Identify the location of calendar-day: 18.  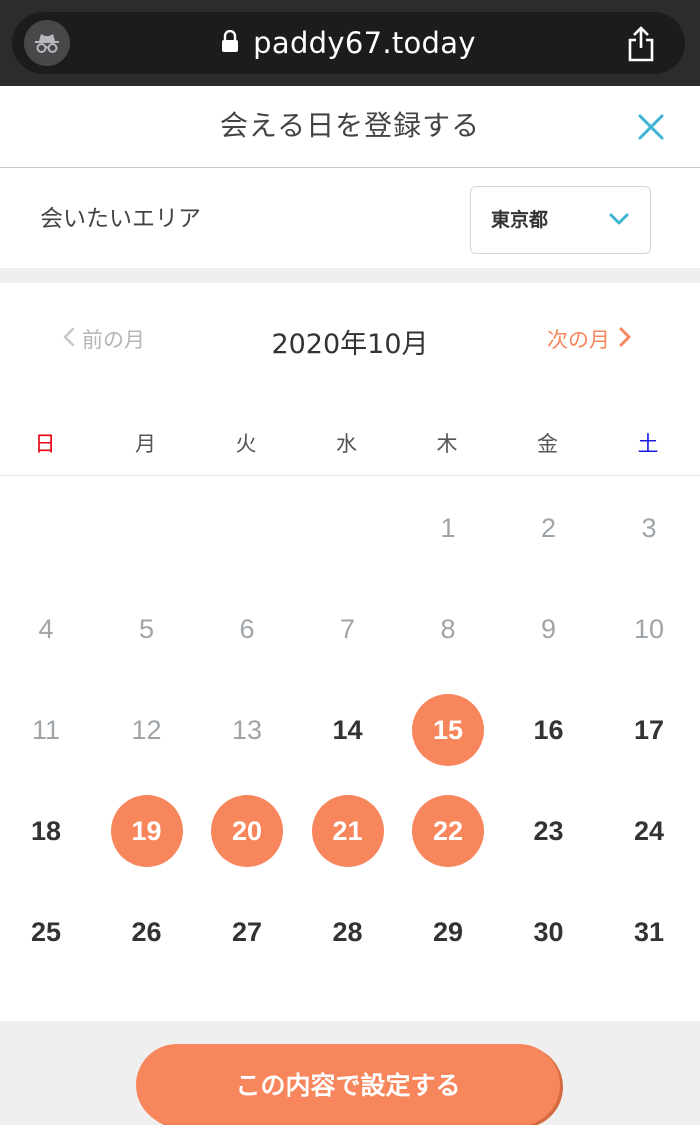
(48, 831).